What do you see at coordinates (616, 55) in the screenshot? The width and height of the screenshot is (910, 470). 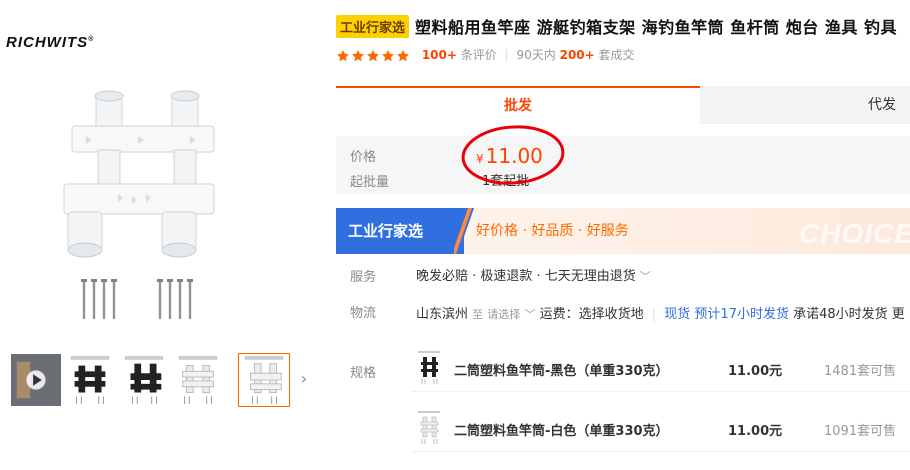 I see `sales-label: 套成交` at bounding box center [616, 55].